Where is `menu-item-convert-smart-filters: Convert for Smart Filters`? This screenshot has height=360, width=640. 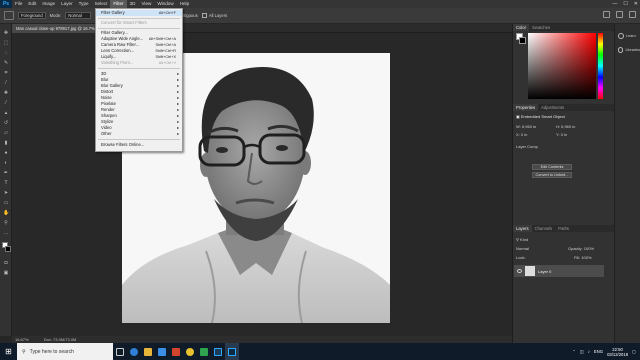 menu-item-convert-smart-filters: Convert for Smart Filters is located at coordinates (139, 23).